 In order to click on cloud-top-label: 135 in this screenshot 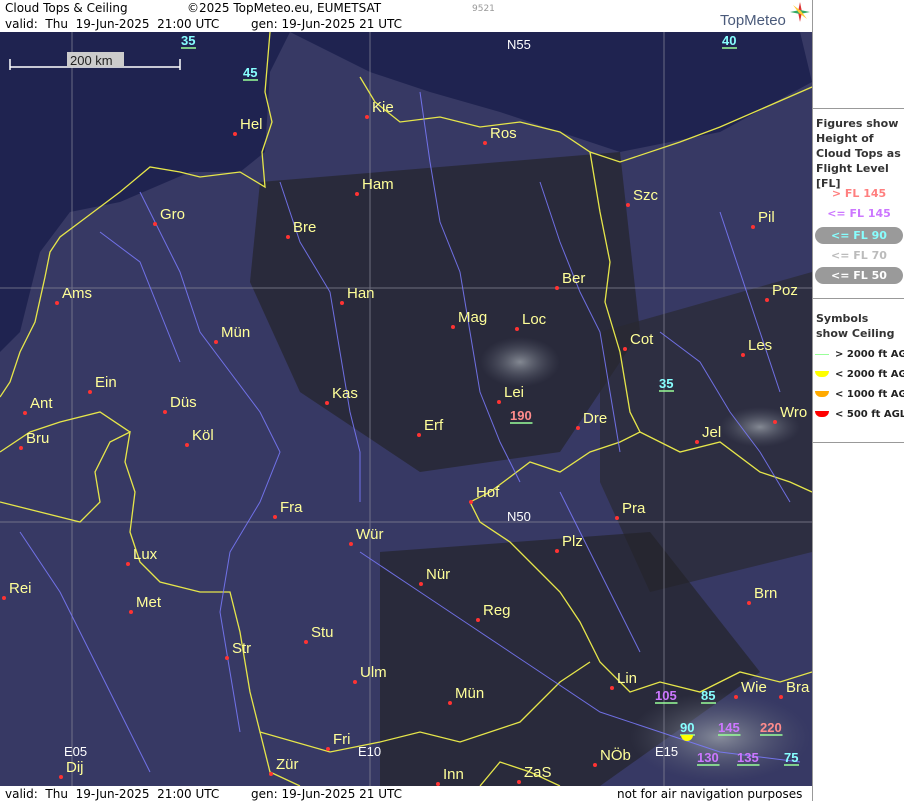, I will do `click(748, 758)`.